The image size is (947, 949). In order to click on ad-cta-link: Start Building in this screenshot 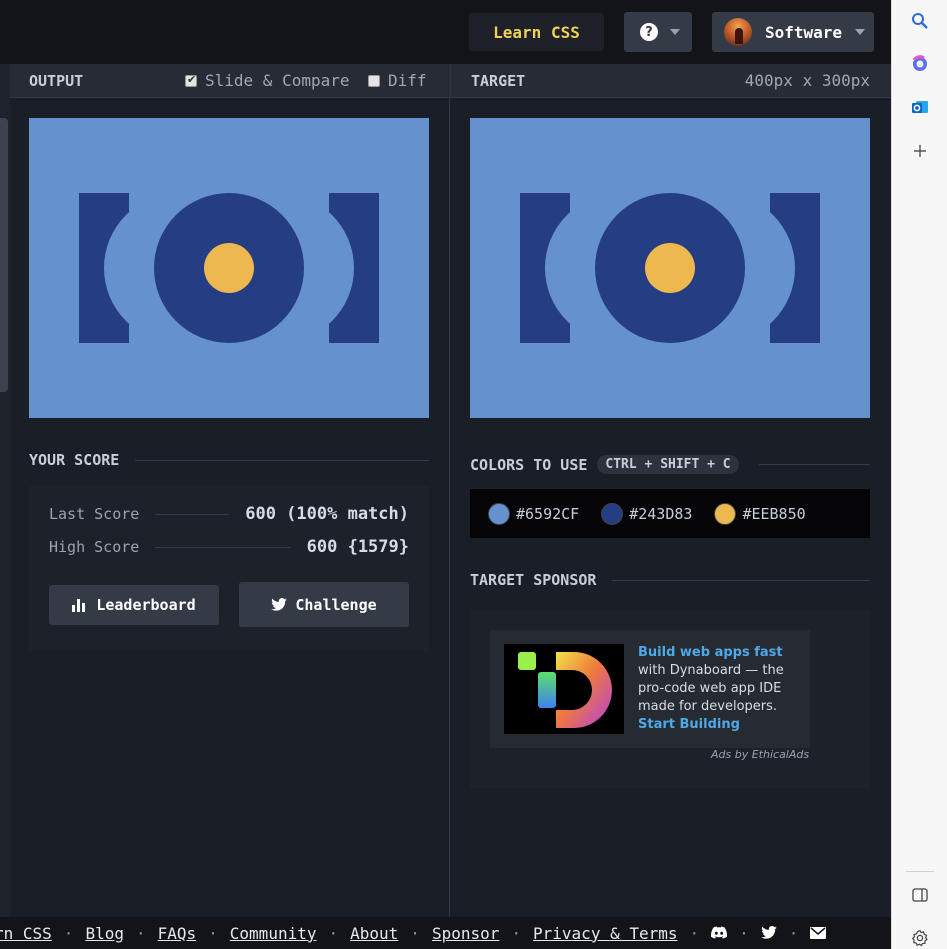, I will do `click(689, 724)`.